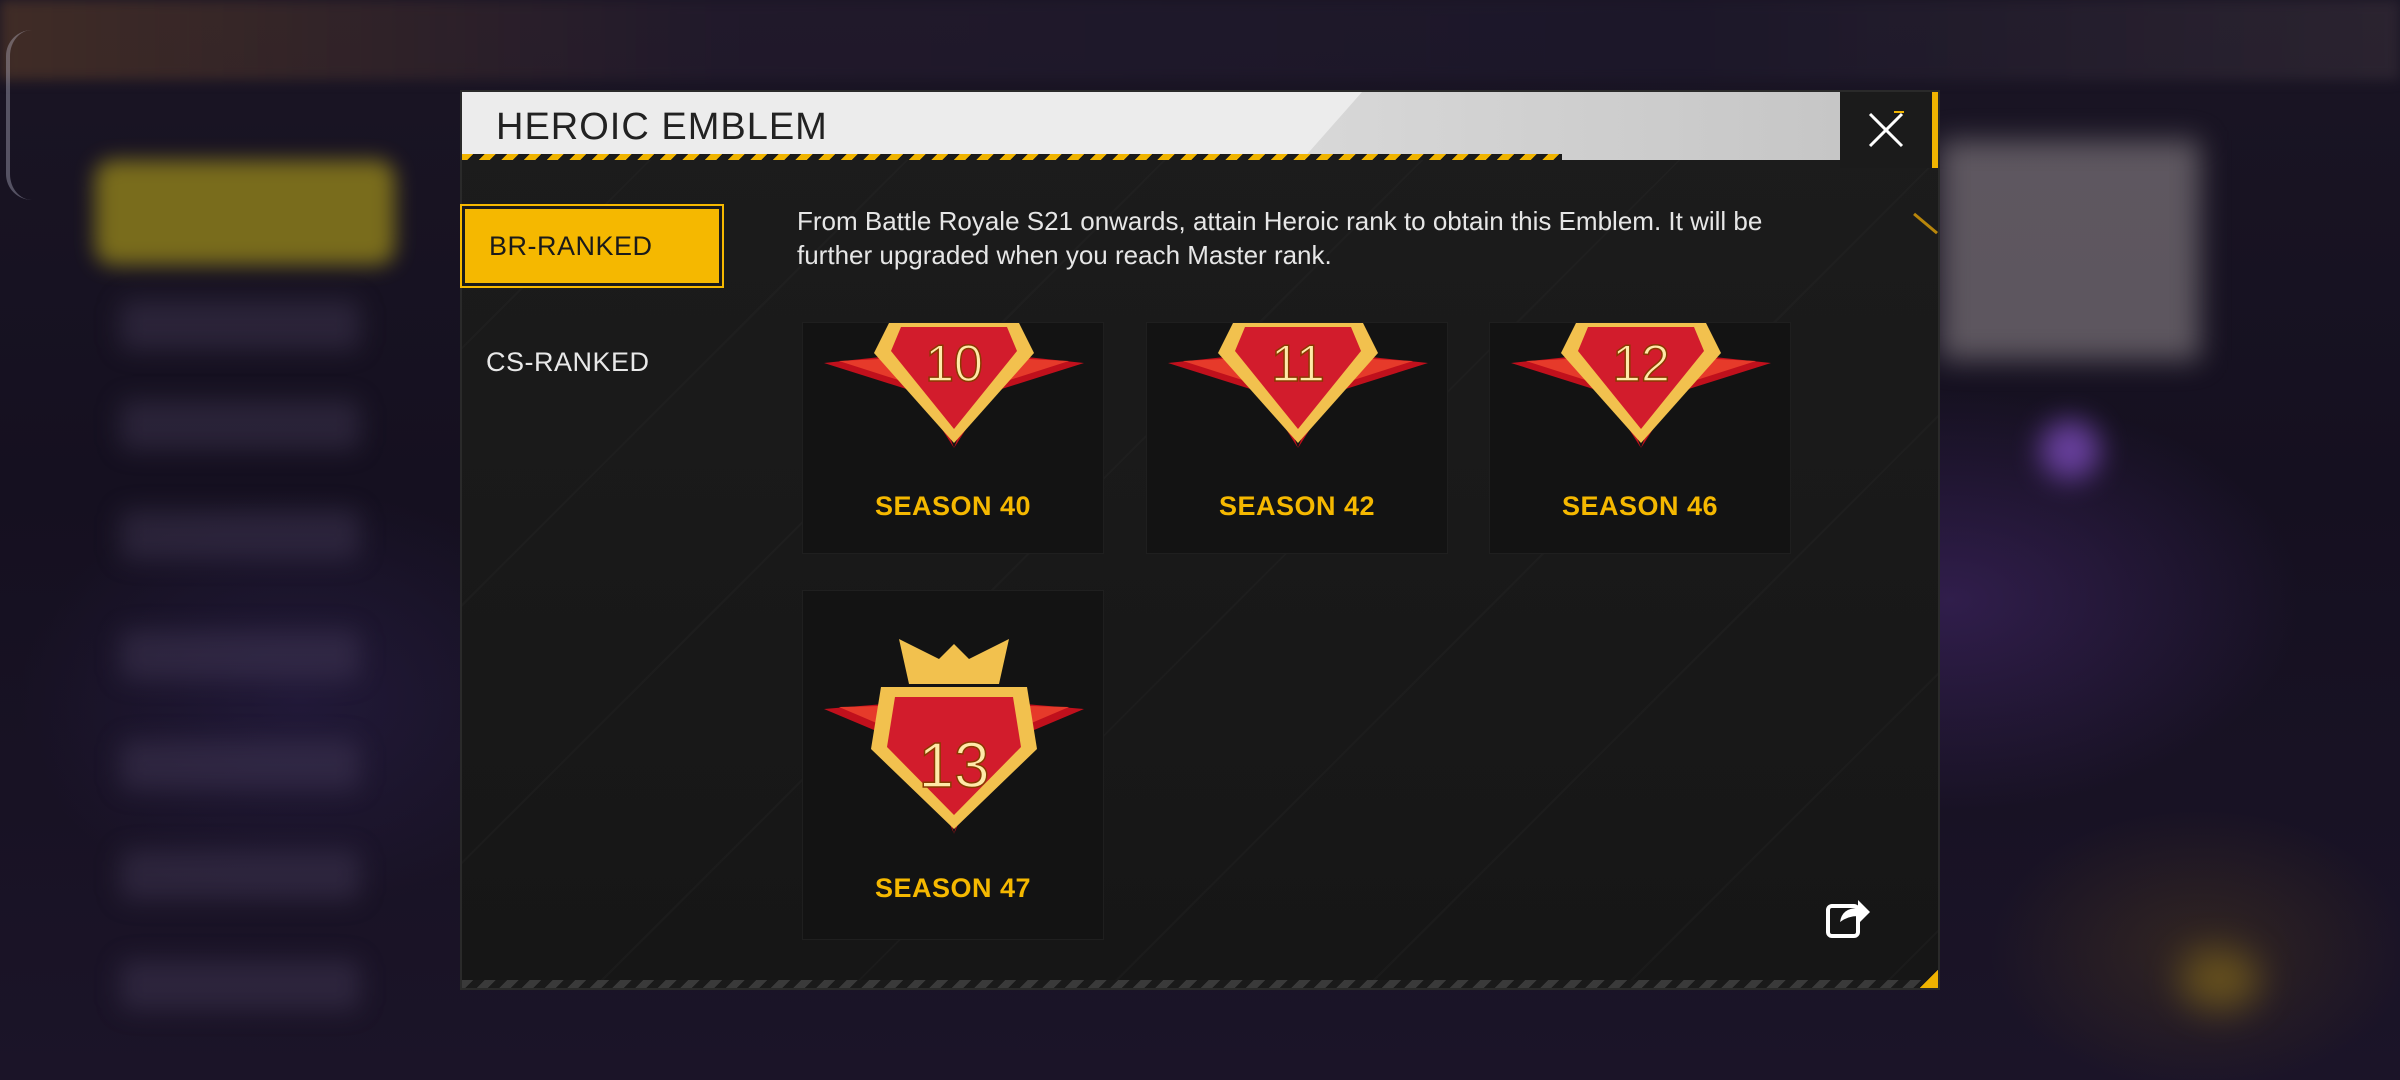 Image resolution: width=2400 pixels, height=1080 pixels. I want to click on heroic-emblem-icon: 11, so click(1298, 385).